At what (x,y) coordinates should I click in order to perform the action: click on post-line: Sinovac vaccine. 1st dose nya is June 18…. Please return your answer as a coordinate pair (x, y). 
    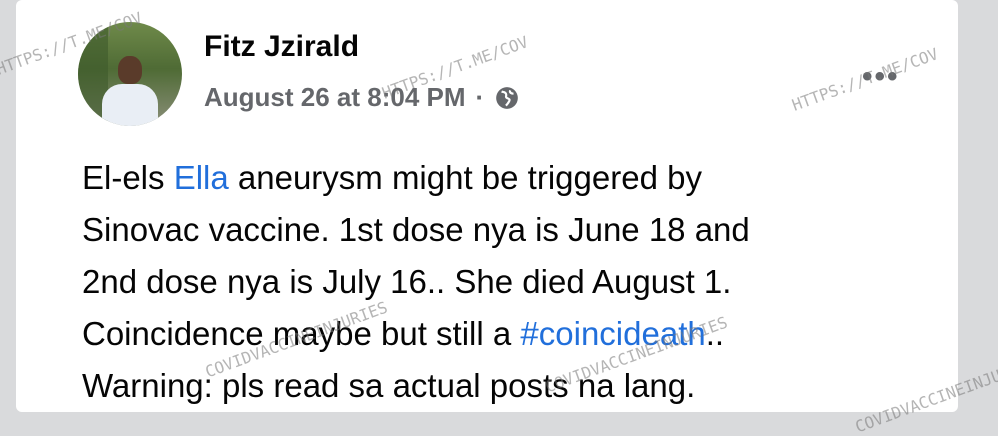
    Looking at the image, I should click on (512, 230).